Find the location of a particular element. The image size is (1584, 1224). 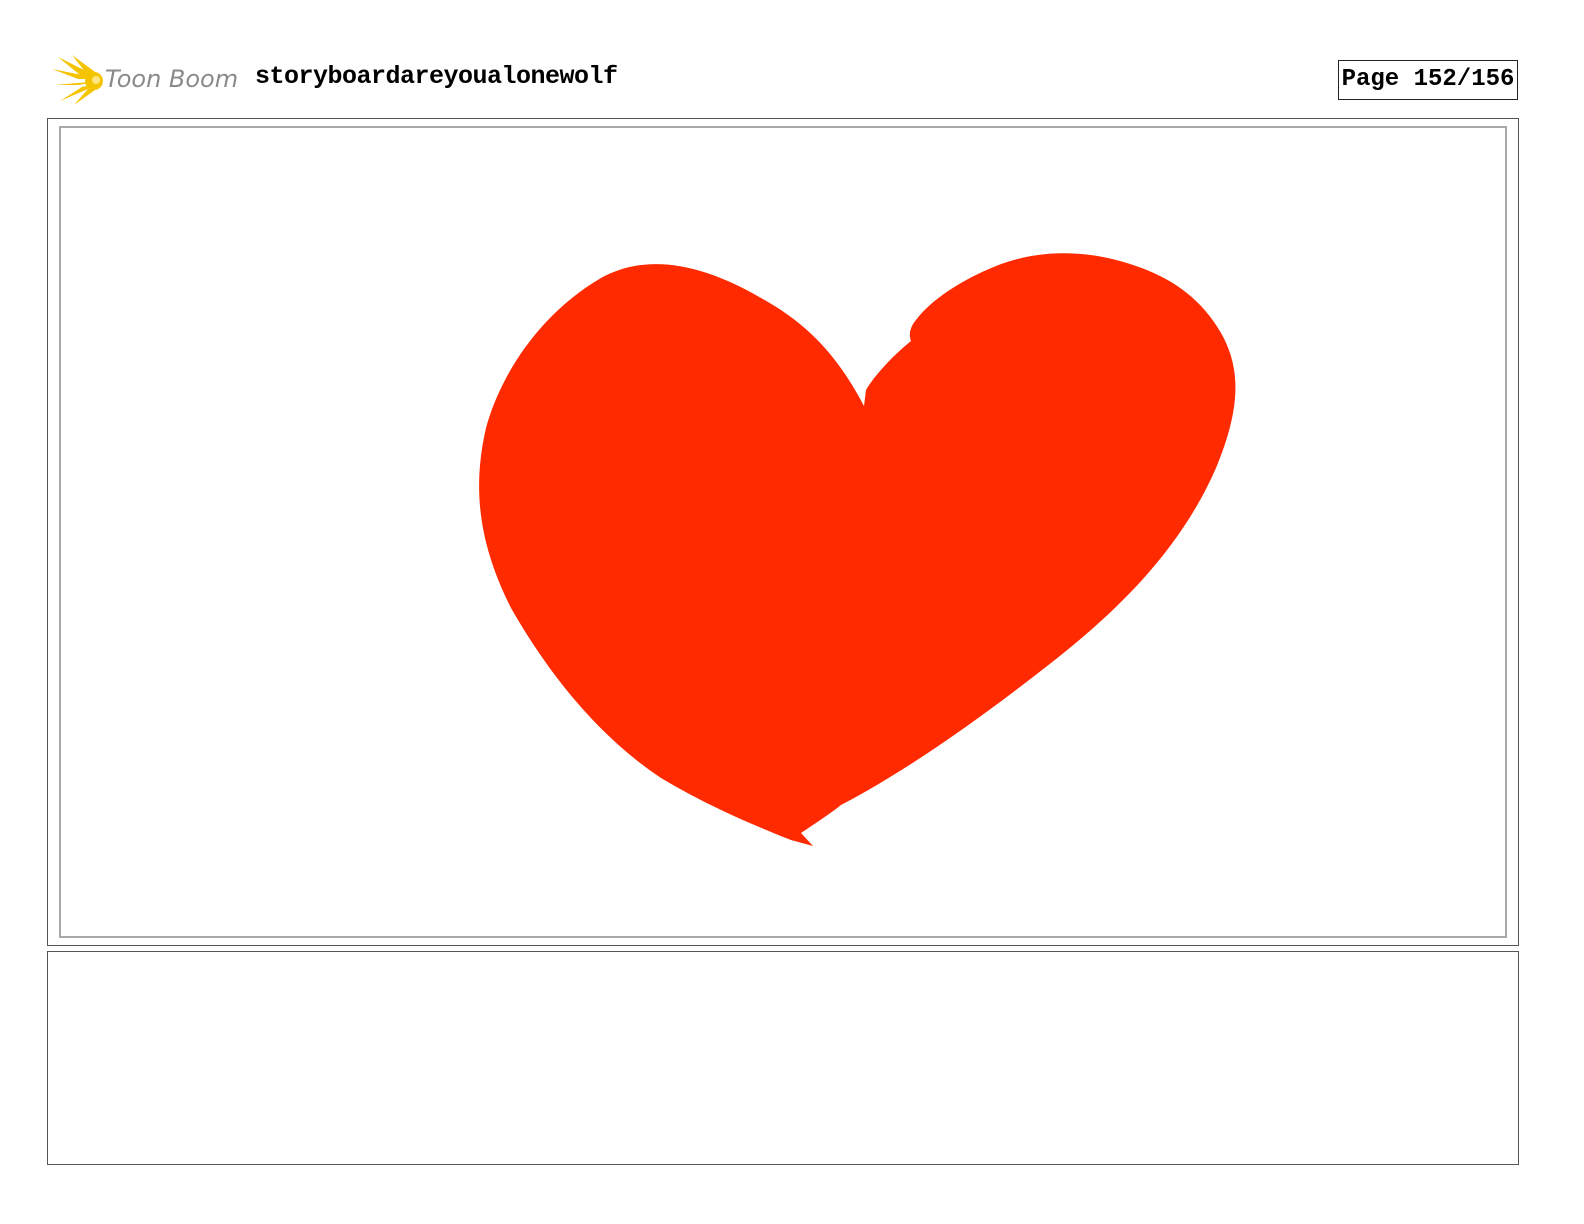

document-title: storyboardareyoualonewolf is located at coordinates (436, 76).